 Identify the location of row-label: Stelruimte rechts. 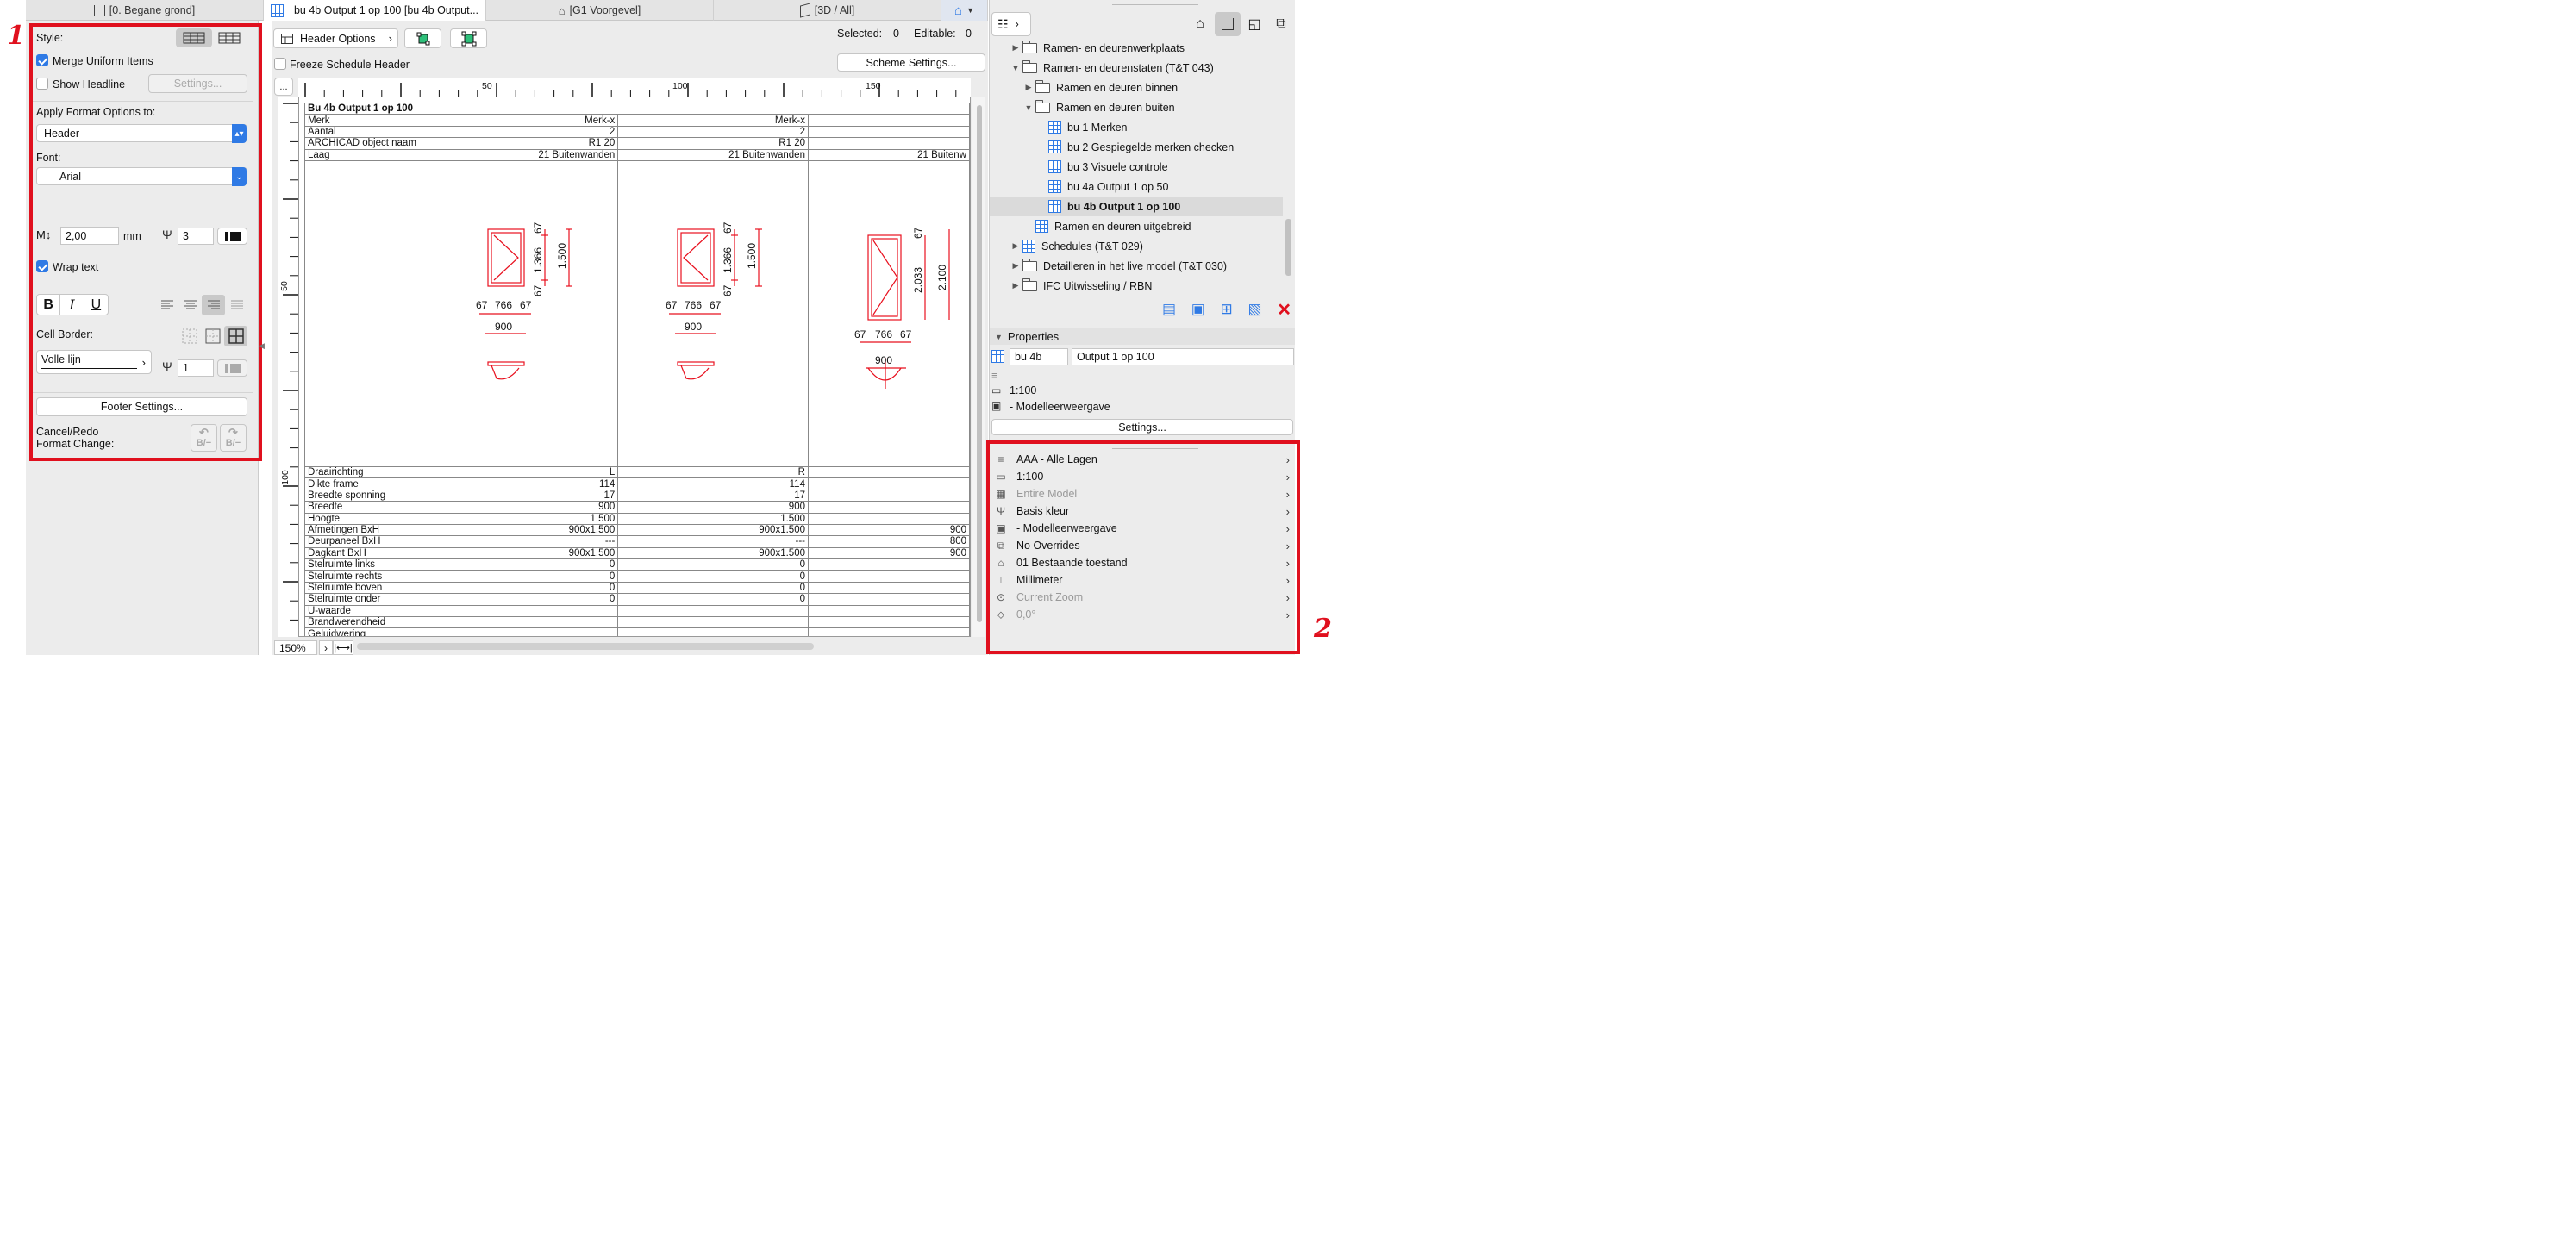
(366, 576).